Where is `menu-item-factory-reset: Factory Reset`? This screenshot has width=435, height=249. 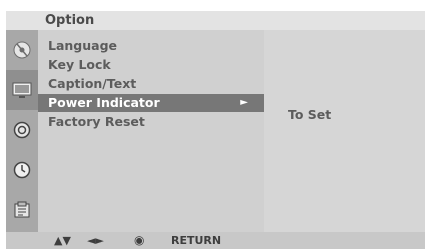 menu-item-factory-reset: Factory Reset is located at coordinates (151, 122).